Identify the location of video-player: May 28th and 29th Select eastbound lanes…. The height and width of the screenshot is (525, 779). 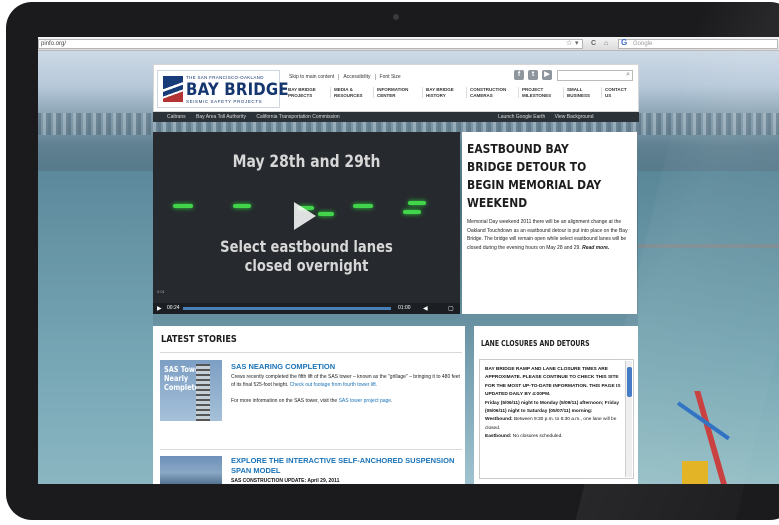
(306, 223).